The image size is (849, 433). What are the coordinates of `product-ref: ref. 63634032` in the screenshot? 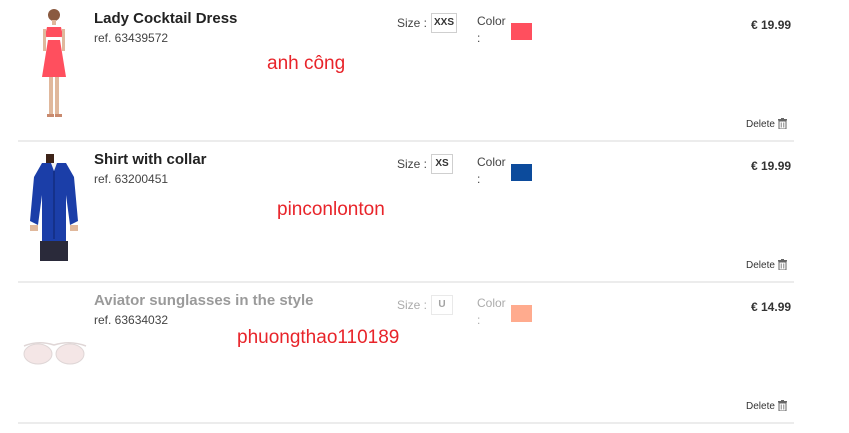 It's located at (131, 320).